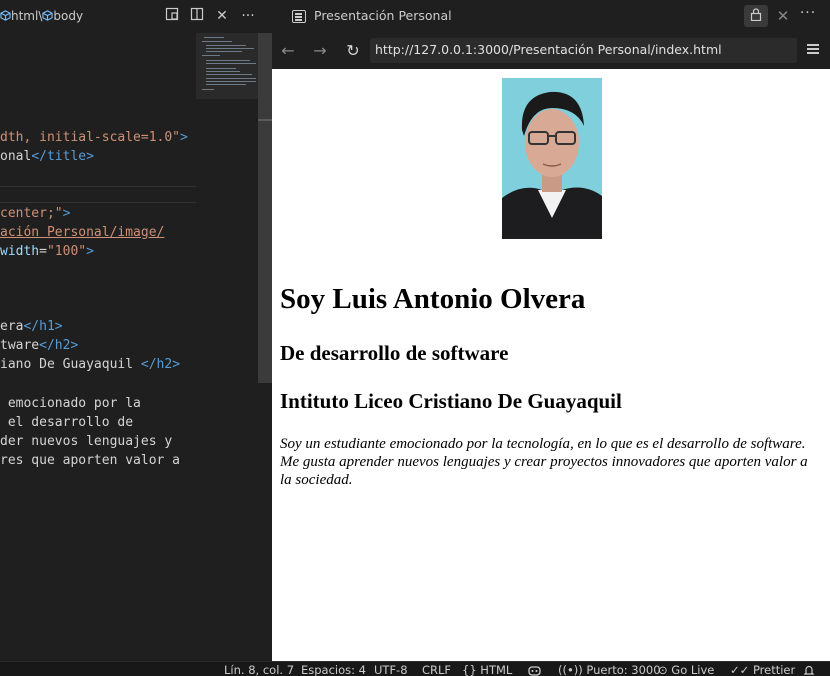 This screenshot has height=676, width=830. Describe the element at coordinates (43, 326) in the screenshot. I see `code-token: </h1>` at that location.